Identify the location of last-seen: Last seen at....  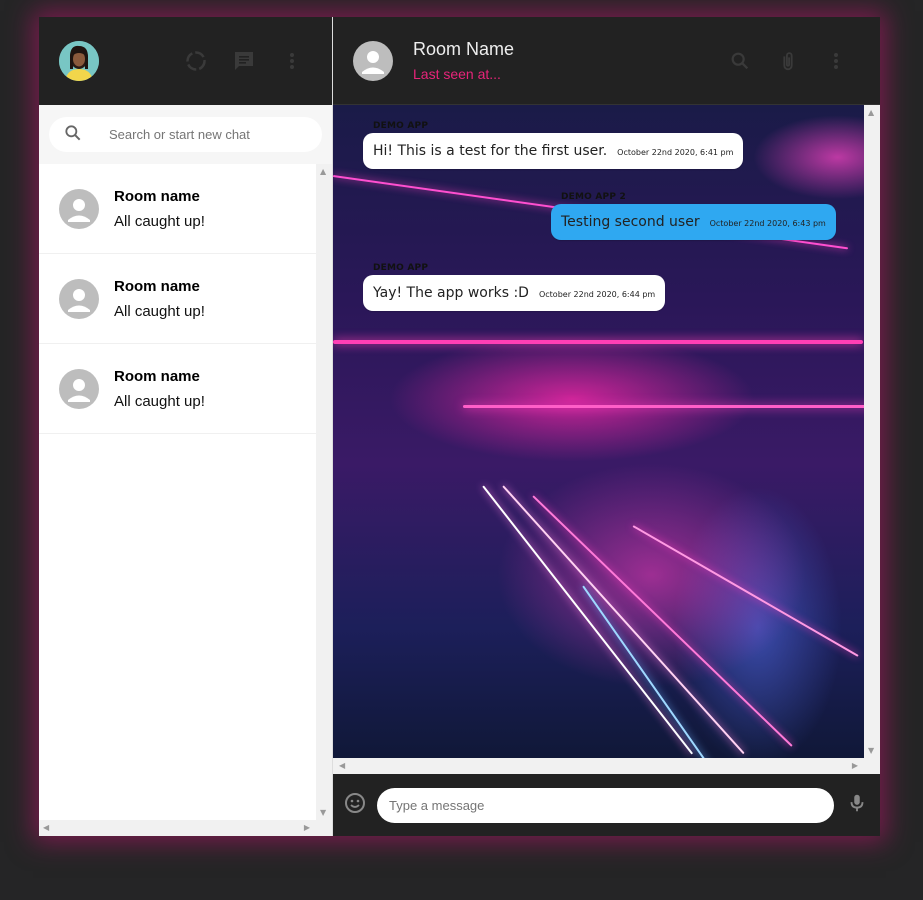
(457, 74).